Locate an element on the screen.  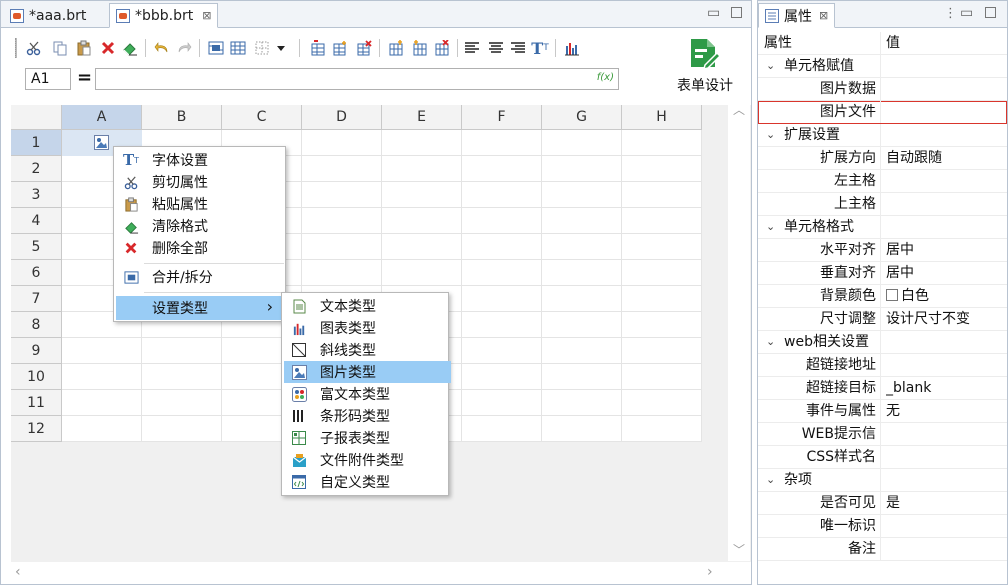
property-row: 垂直对齐 居中 is located at coordinates (882, 273).